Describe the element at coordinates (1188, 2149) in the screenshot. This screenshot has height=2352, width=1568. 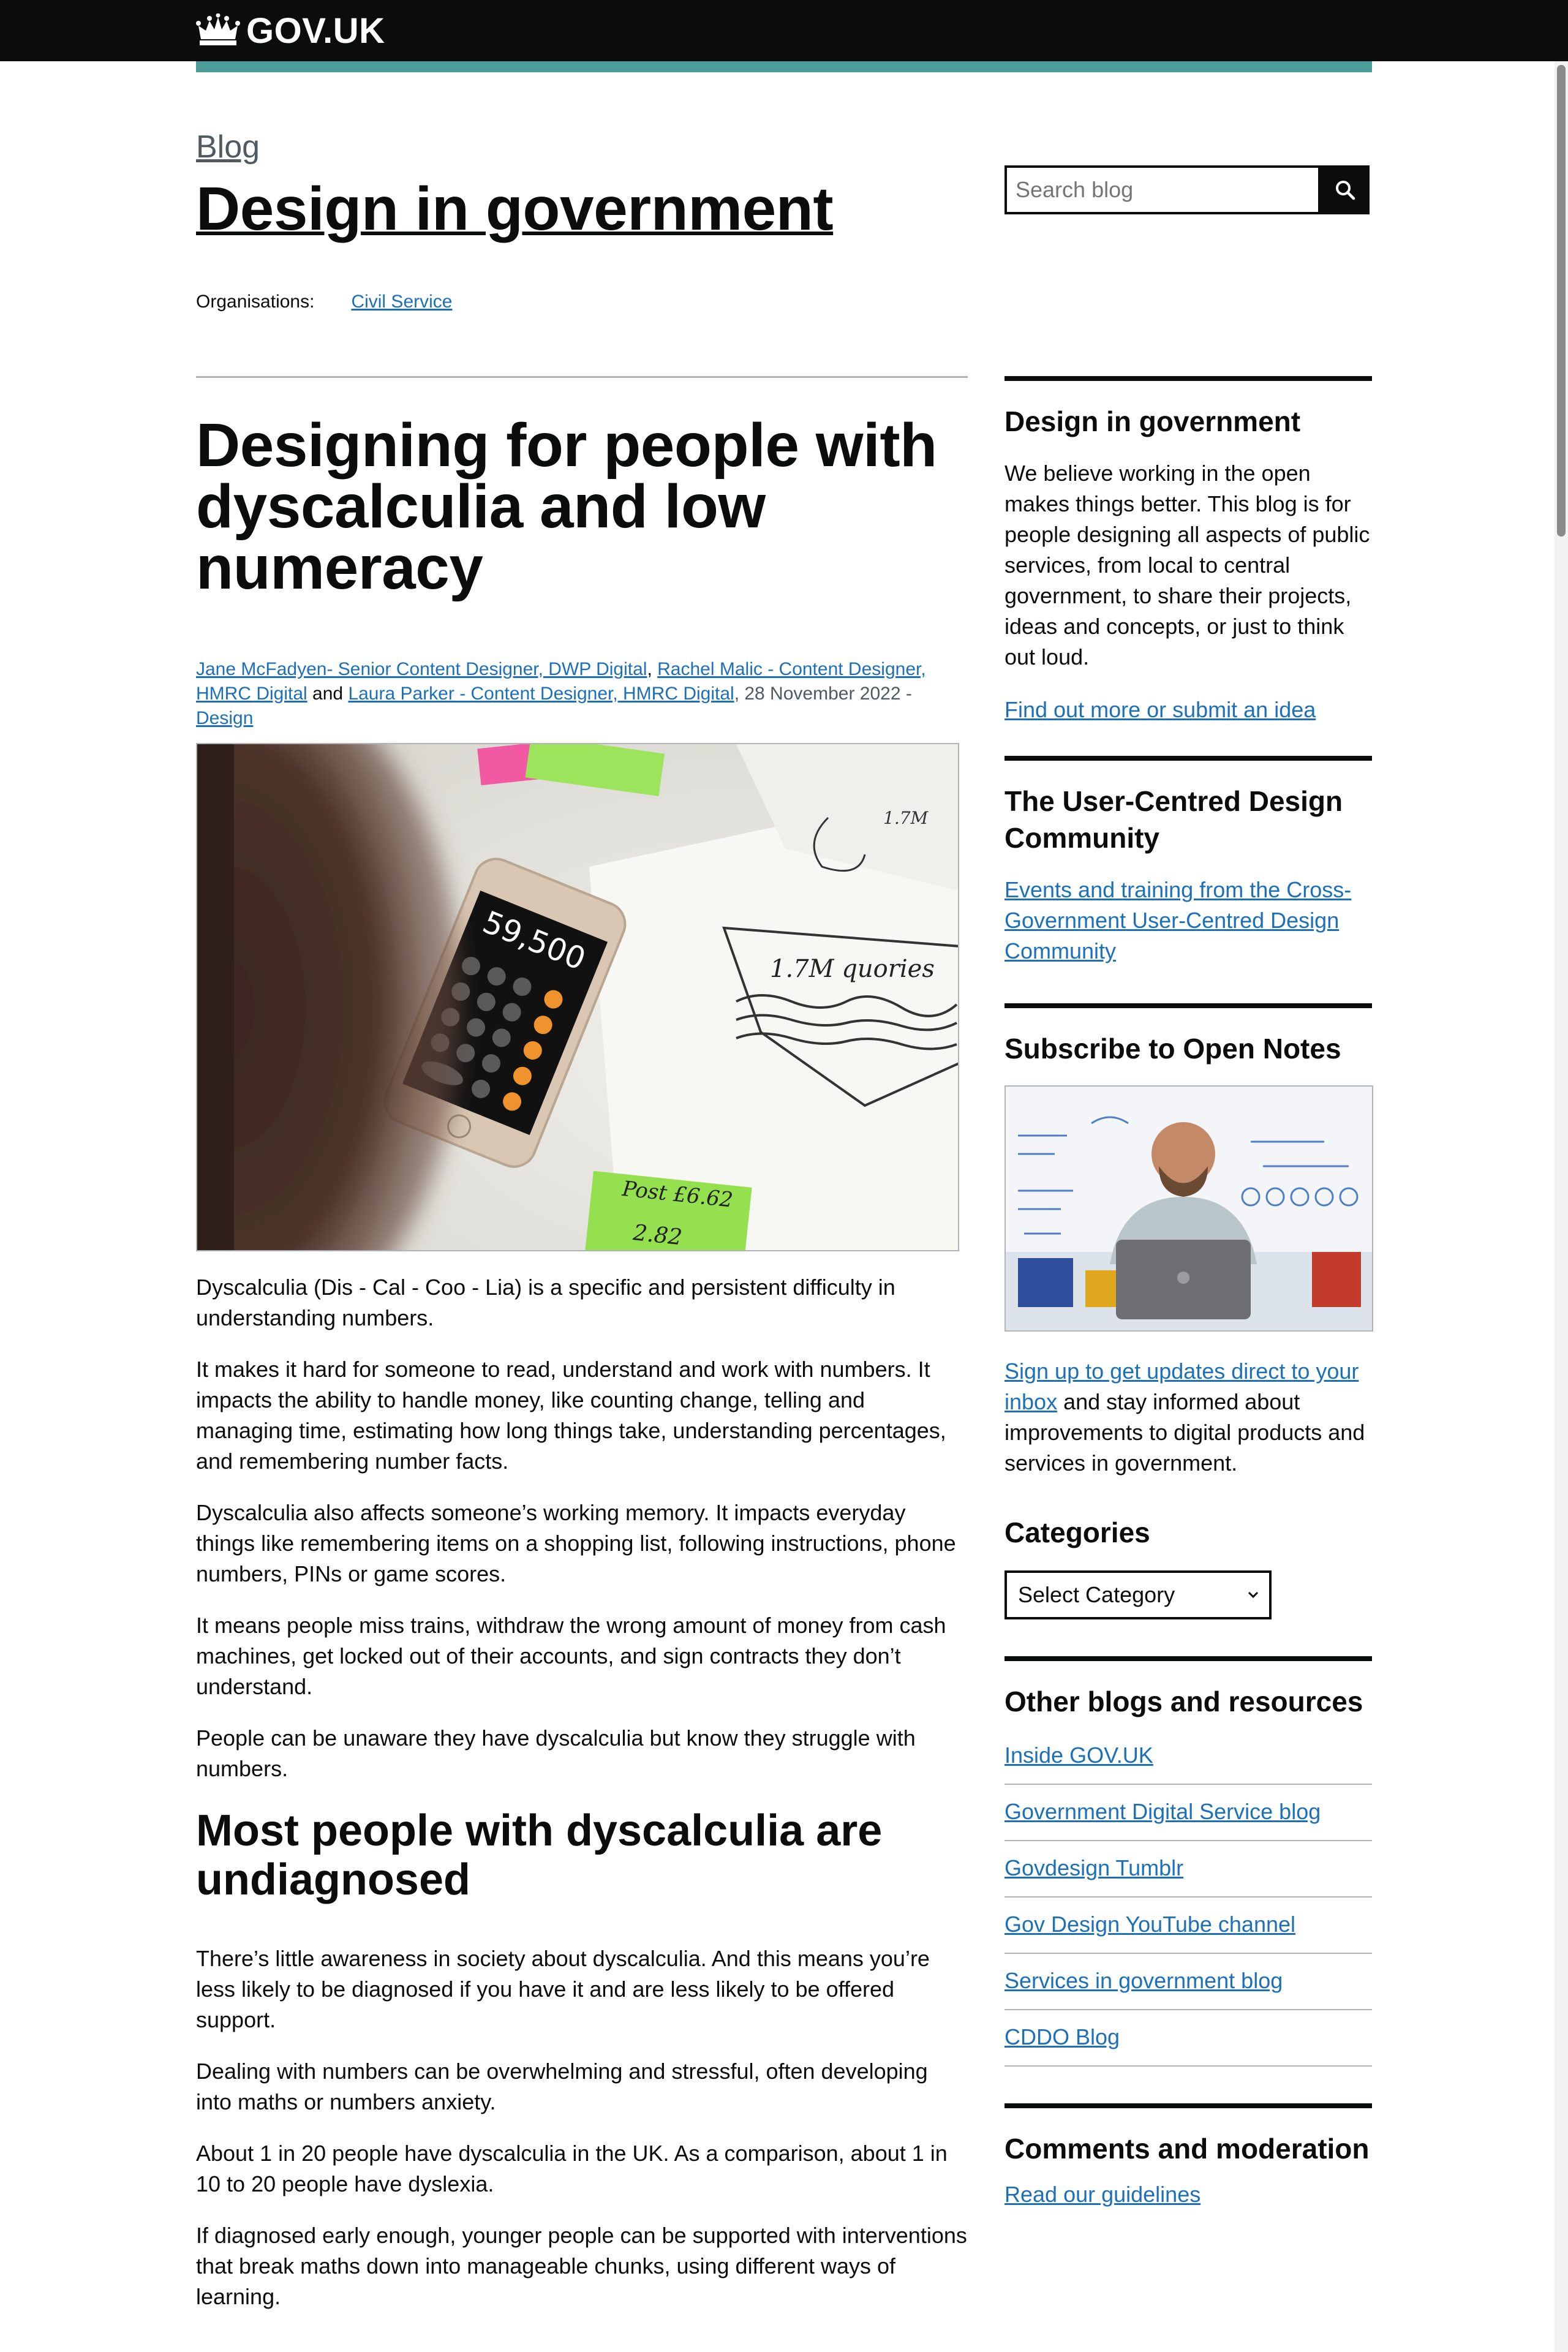
I see `sidebar-comments-heading: Comments and moderation` at that location.